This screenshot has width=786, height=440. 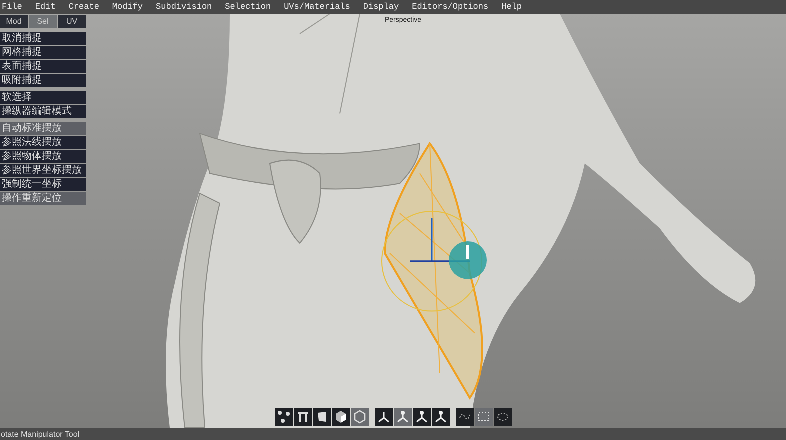 I want to click on panel-button: 取消捕捉, so click(x=43, y=38).